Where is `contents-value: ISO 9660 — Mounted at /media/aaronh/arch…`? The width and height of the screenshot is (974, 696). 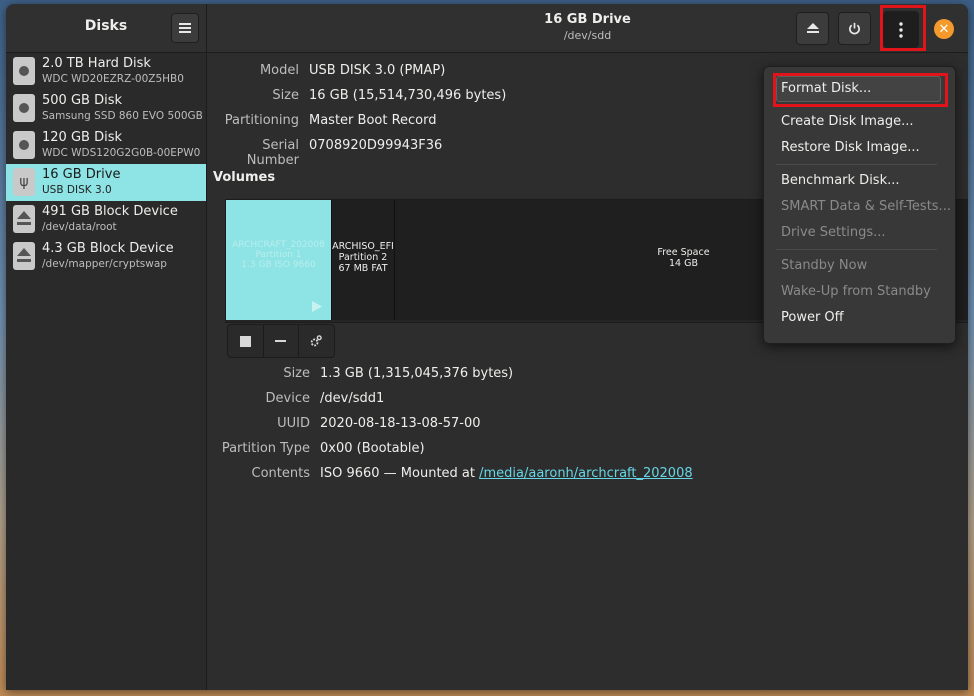
contents-value: ISO 9660 — Mounted at /media/aaronh/arch… is located at coordinates (506, 473).